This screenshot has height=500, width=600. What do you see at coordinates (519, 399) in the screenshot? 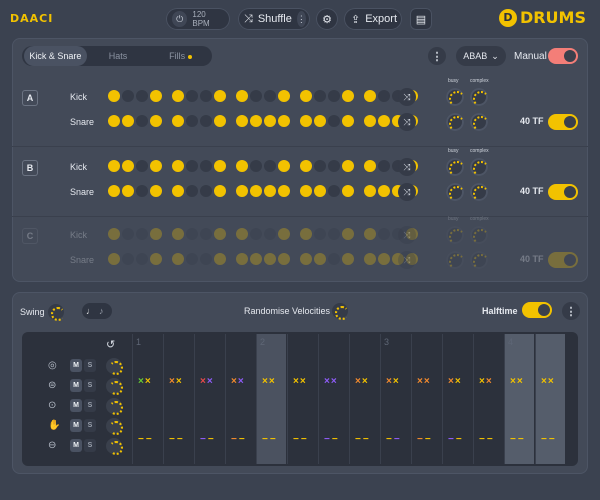
I see `groove-column: 4 ×× −−` at bounding box center [519, 399].